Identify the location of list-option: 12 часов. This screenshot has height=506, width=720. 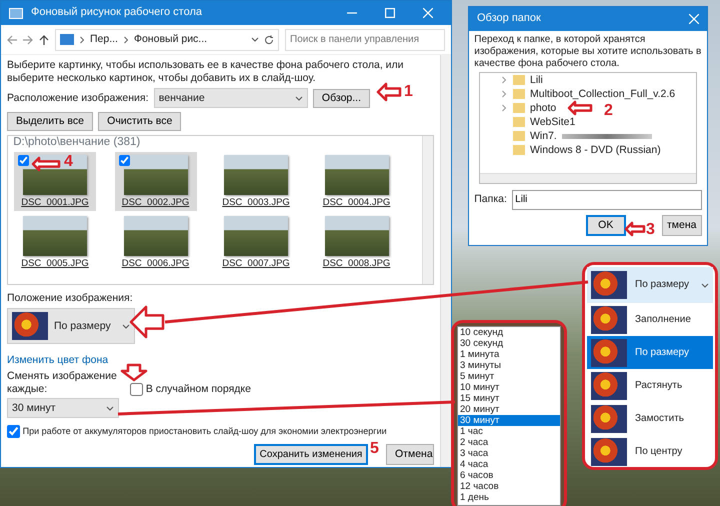
(509, 486).